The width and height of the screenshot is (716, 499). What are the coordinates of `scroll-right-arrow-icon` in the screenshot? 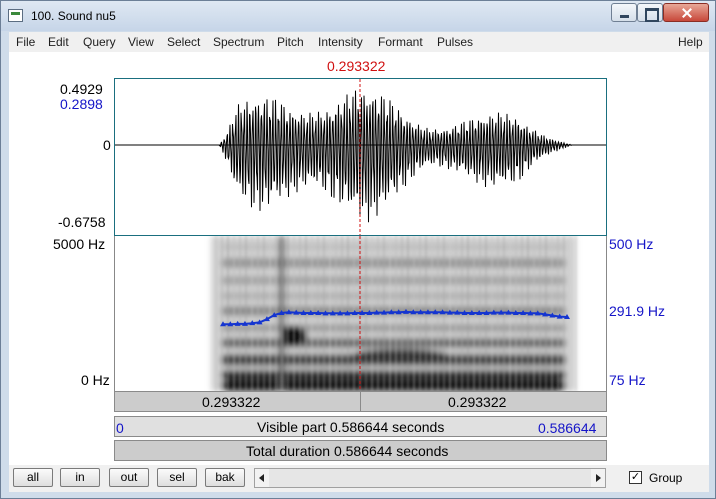 It's located at (598, 478).